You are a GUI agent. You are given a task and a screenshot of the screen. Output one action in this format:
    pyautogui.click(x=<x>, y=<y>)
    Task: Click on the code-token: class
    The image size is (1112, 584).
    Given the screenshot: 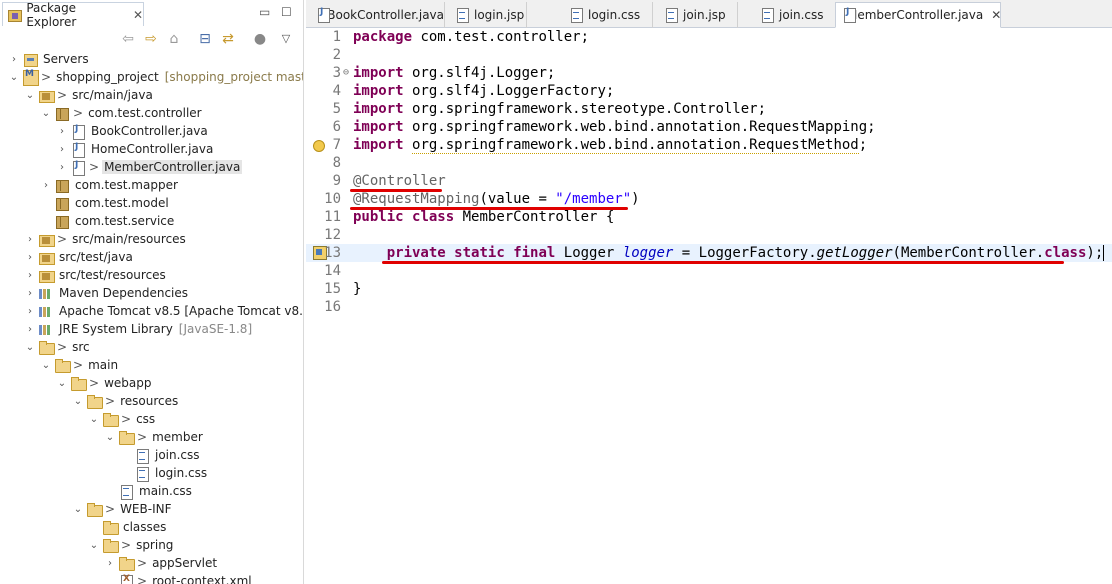 What is the action you would take?
    pyautogui.click(x=1065, y=253)
    